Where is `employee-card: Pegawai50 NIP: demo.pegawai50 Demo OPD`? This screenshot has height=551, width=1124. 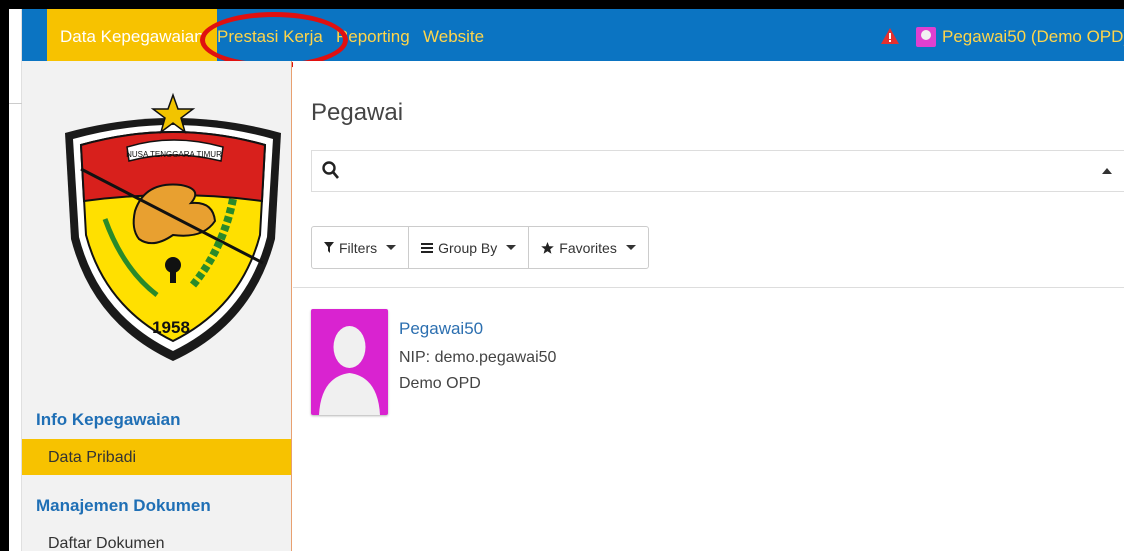 employee-card: Pegawai50 NIP: demo.pegawai50 Demo OPD is located at coordinates (521, 364).